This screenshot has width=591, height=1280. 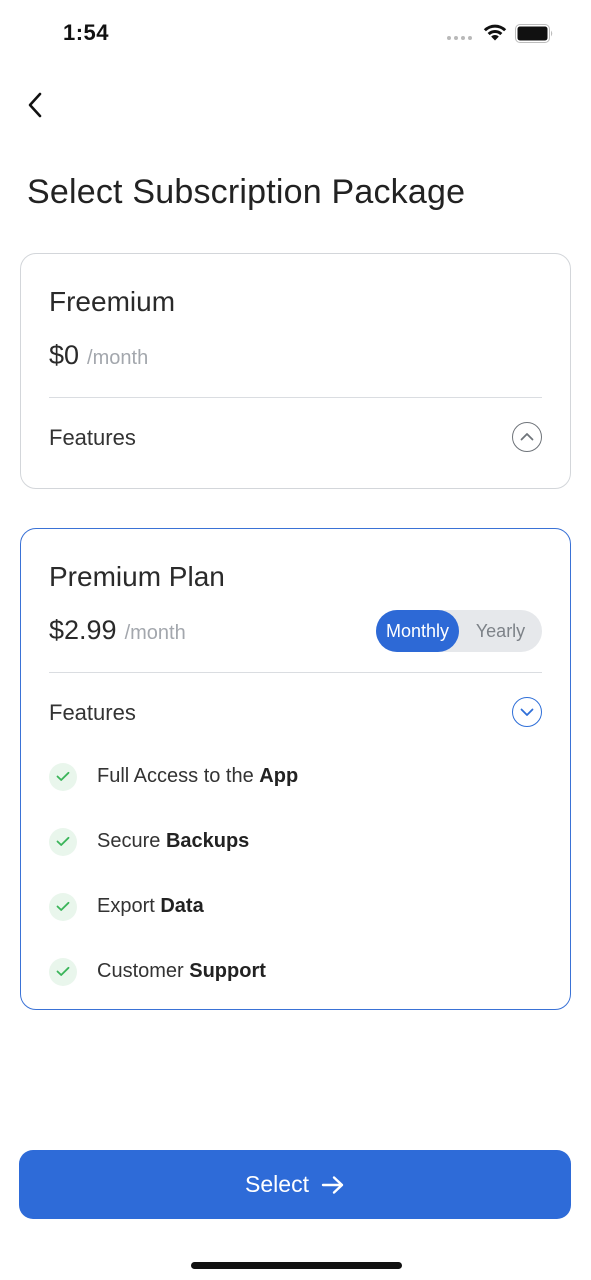 What do you see at coordinates (86, 32) in the screenshot?
I see `status-time: 1:54` at bounding box center [86, 32].